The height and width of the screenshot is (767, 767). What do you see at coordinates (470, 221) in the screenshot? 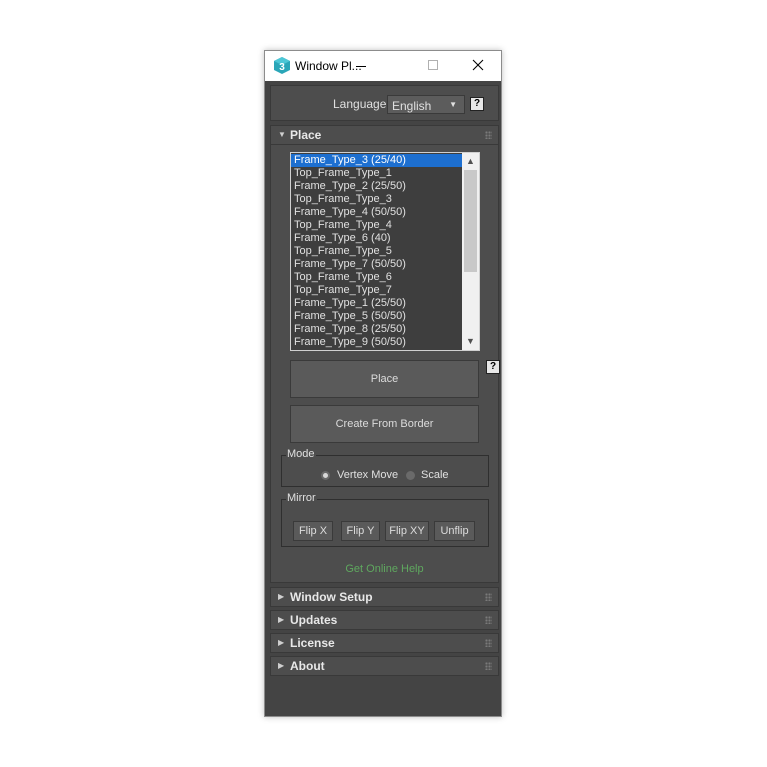
I see `scroll-thumb` at bounding box center [470, 221].